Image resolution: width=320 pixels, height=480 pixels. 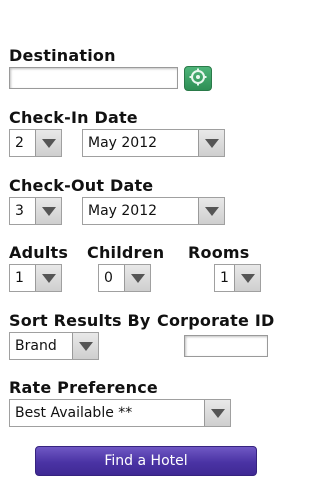 I want to click on check-out-month-select: May 2012, so click(x=153, y=211).